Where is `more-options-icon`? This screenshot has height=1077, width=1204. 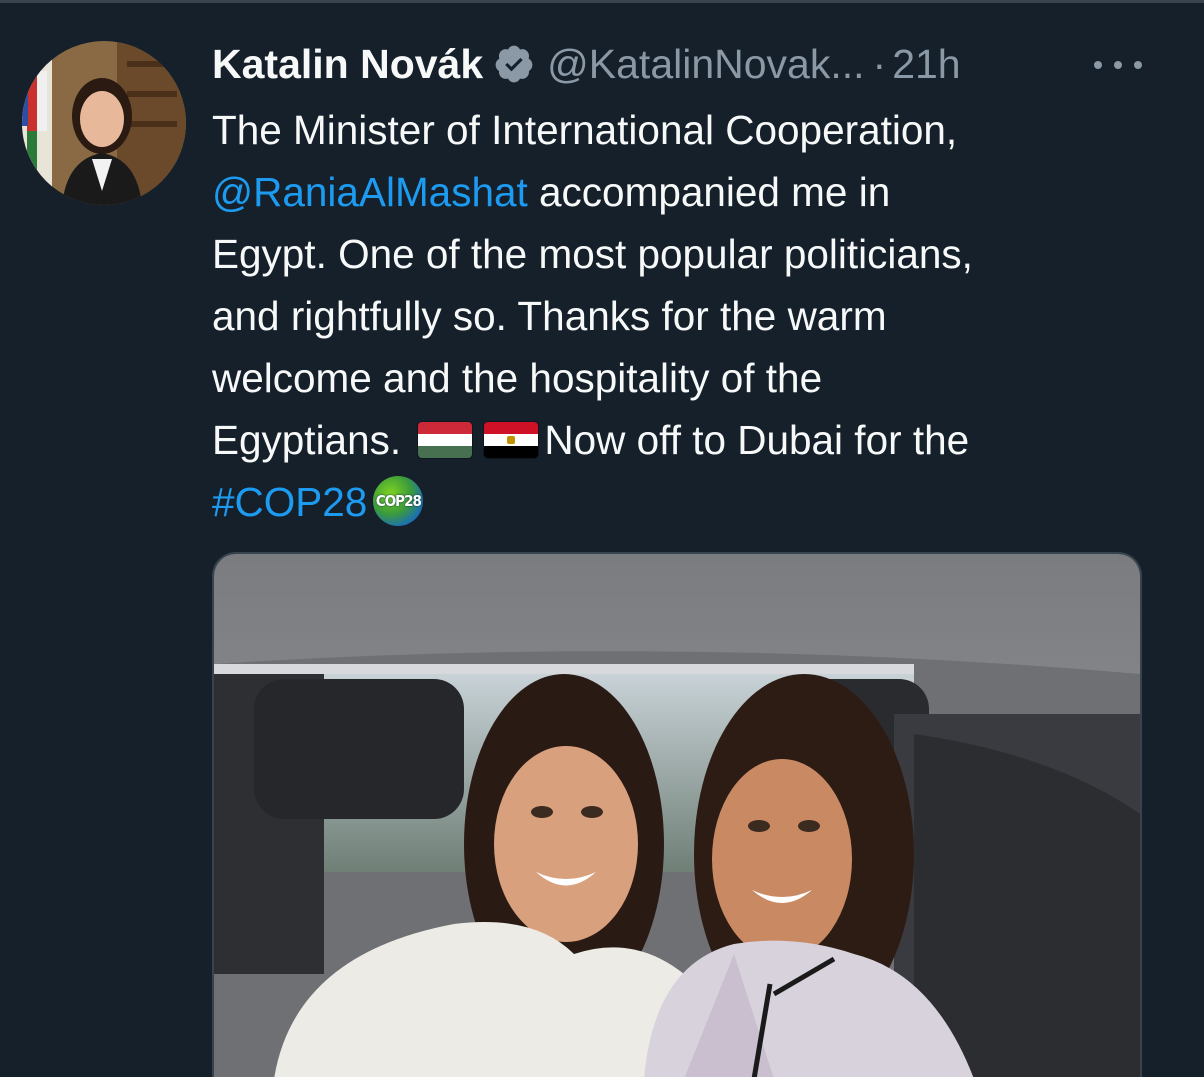 more-options-icon is located at coordinates (1118, 65).